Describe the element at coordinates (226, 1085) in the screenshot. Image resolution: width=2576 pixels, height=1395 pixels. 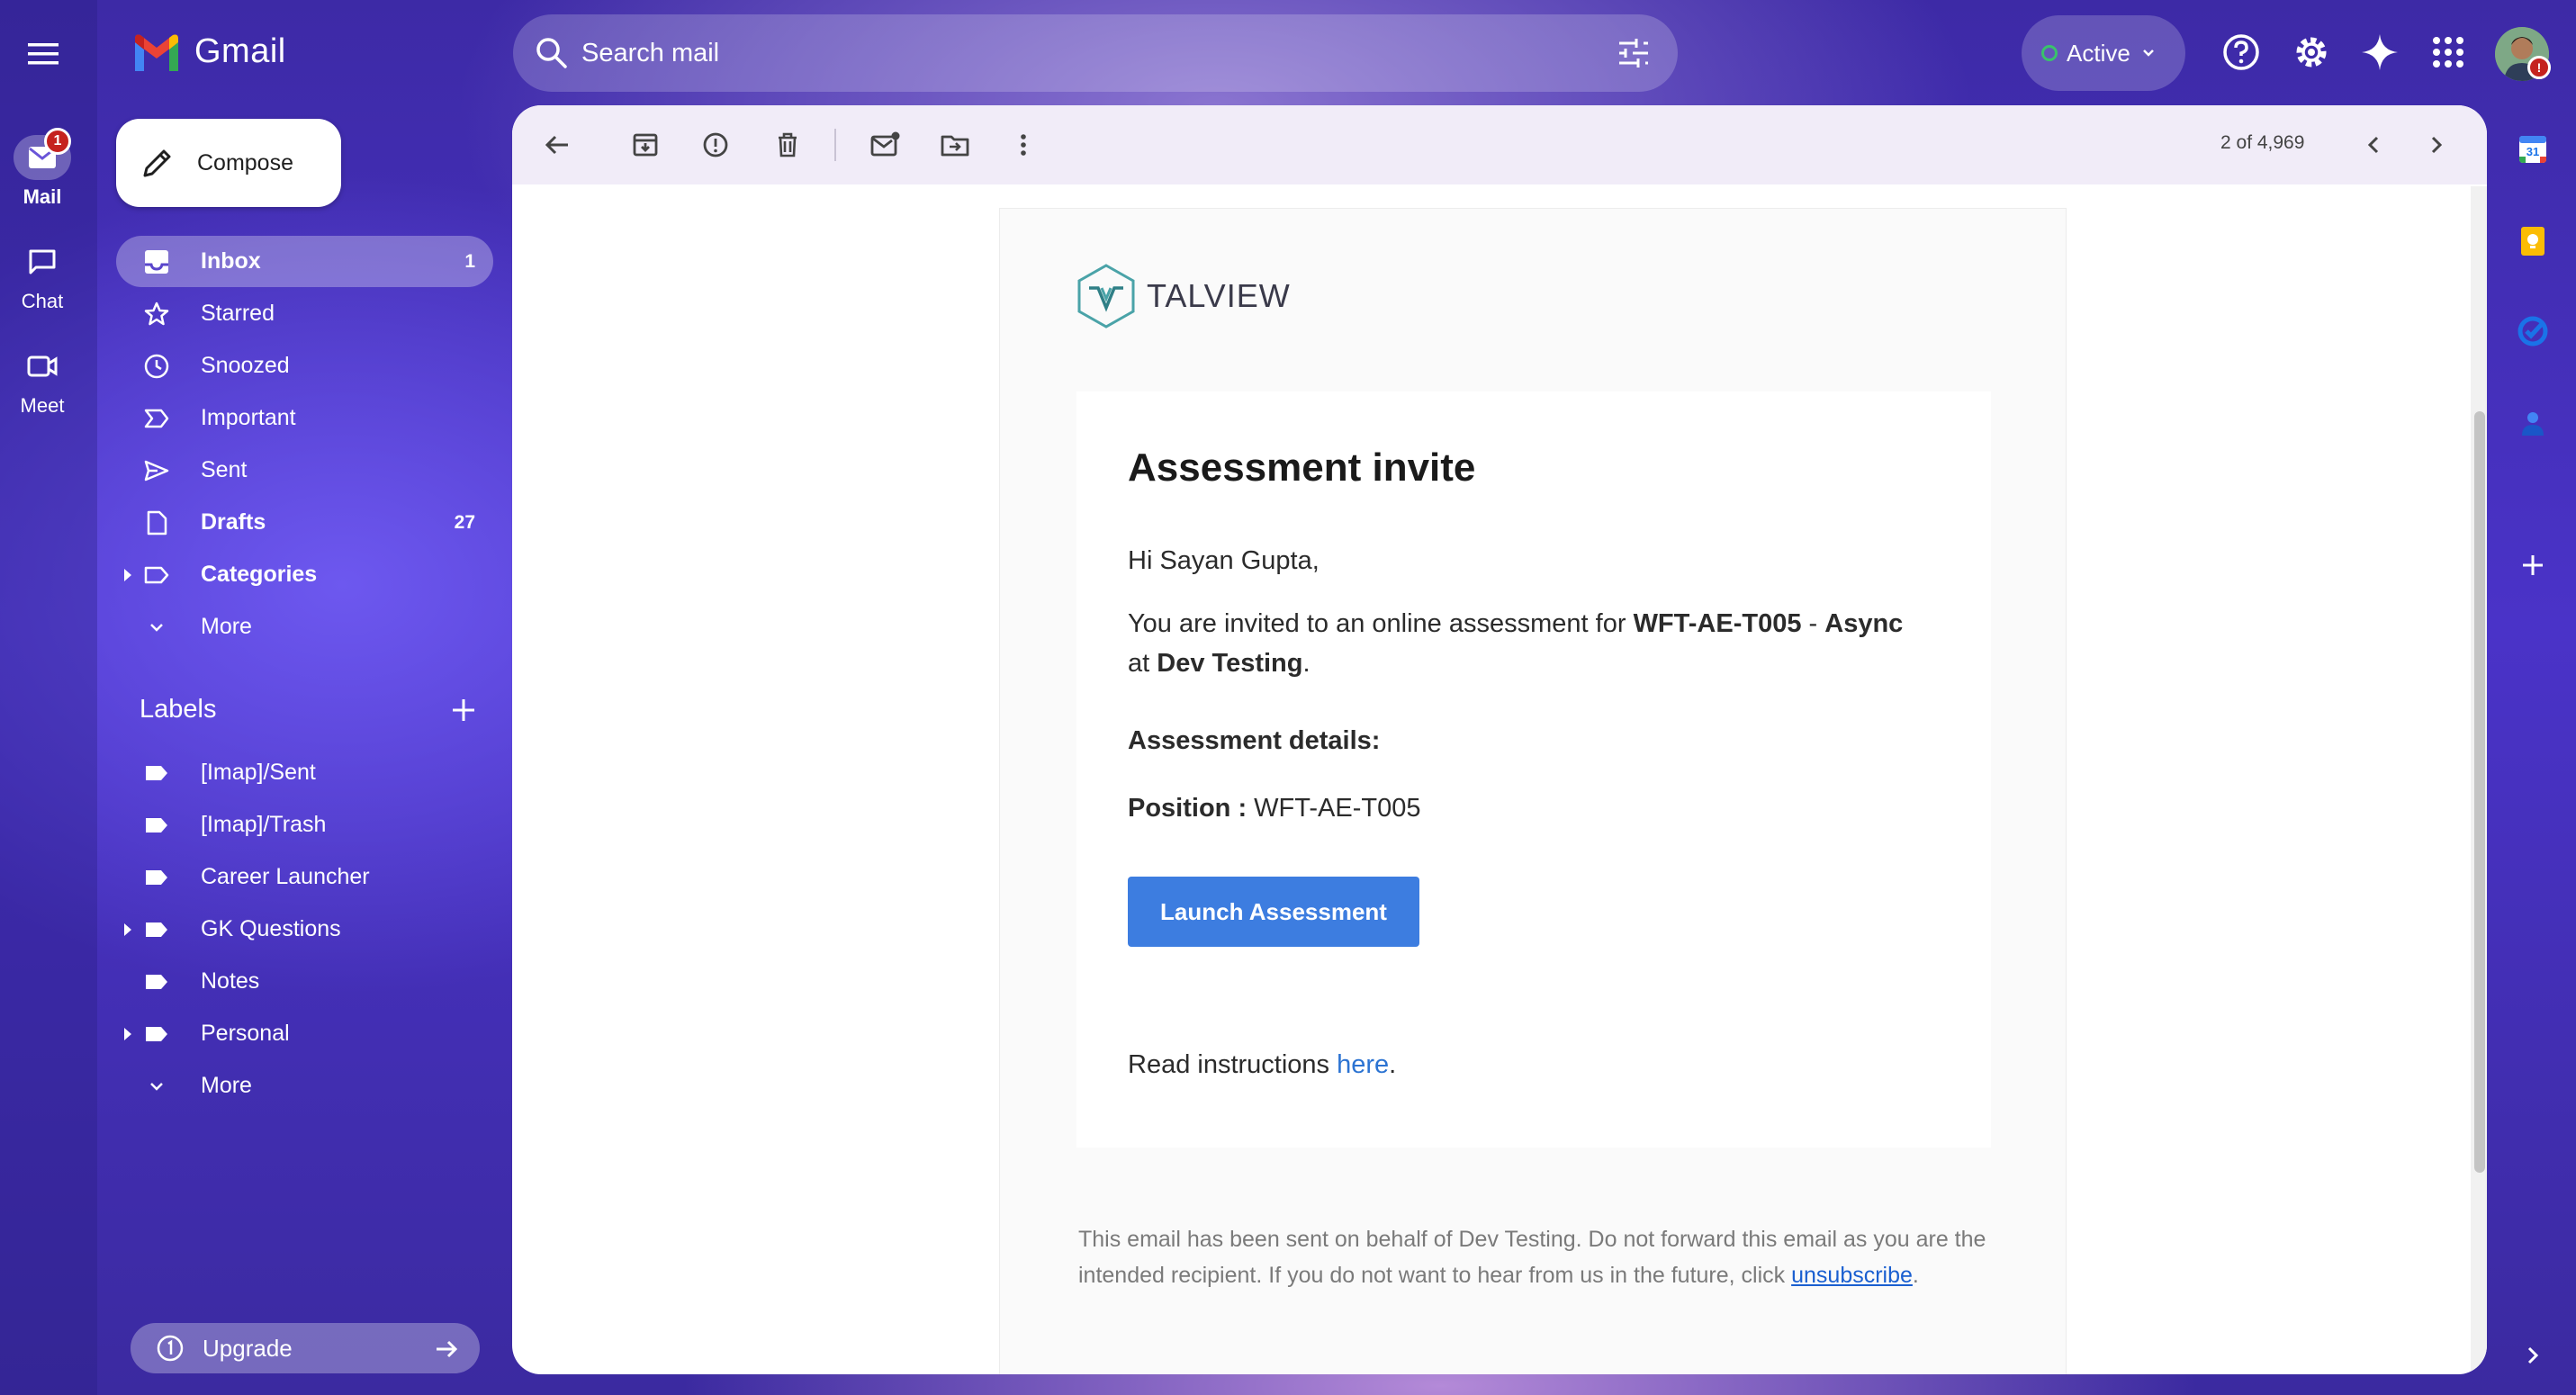
I see `labels-more-label: More` at that location.